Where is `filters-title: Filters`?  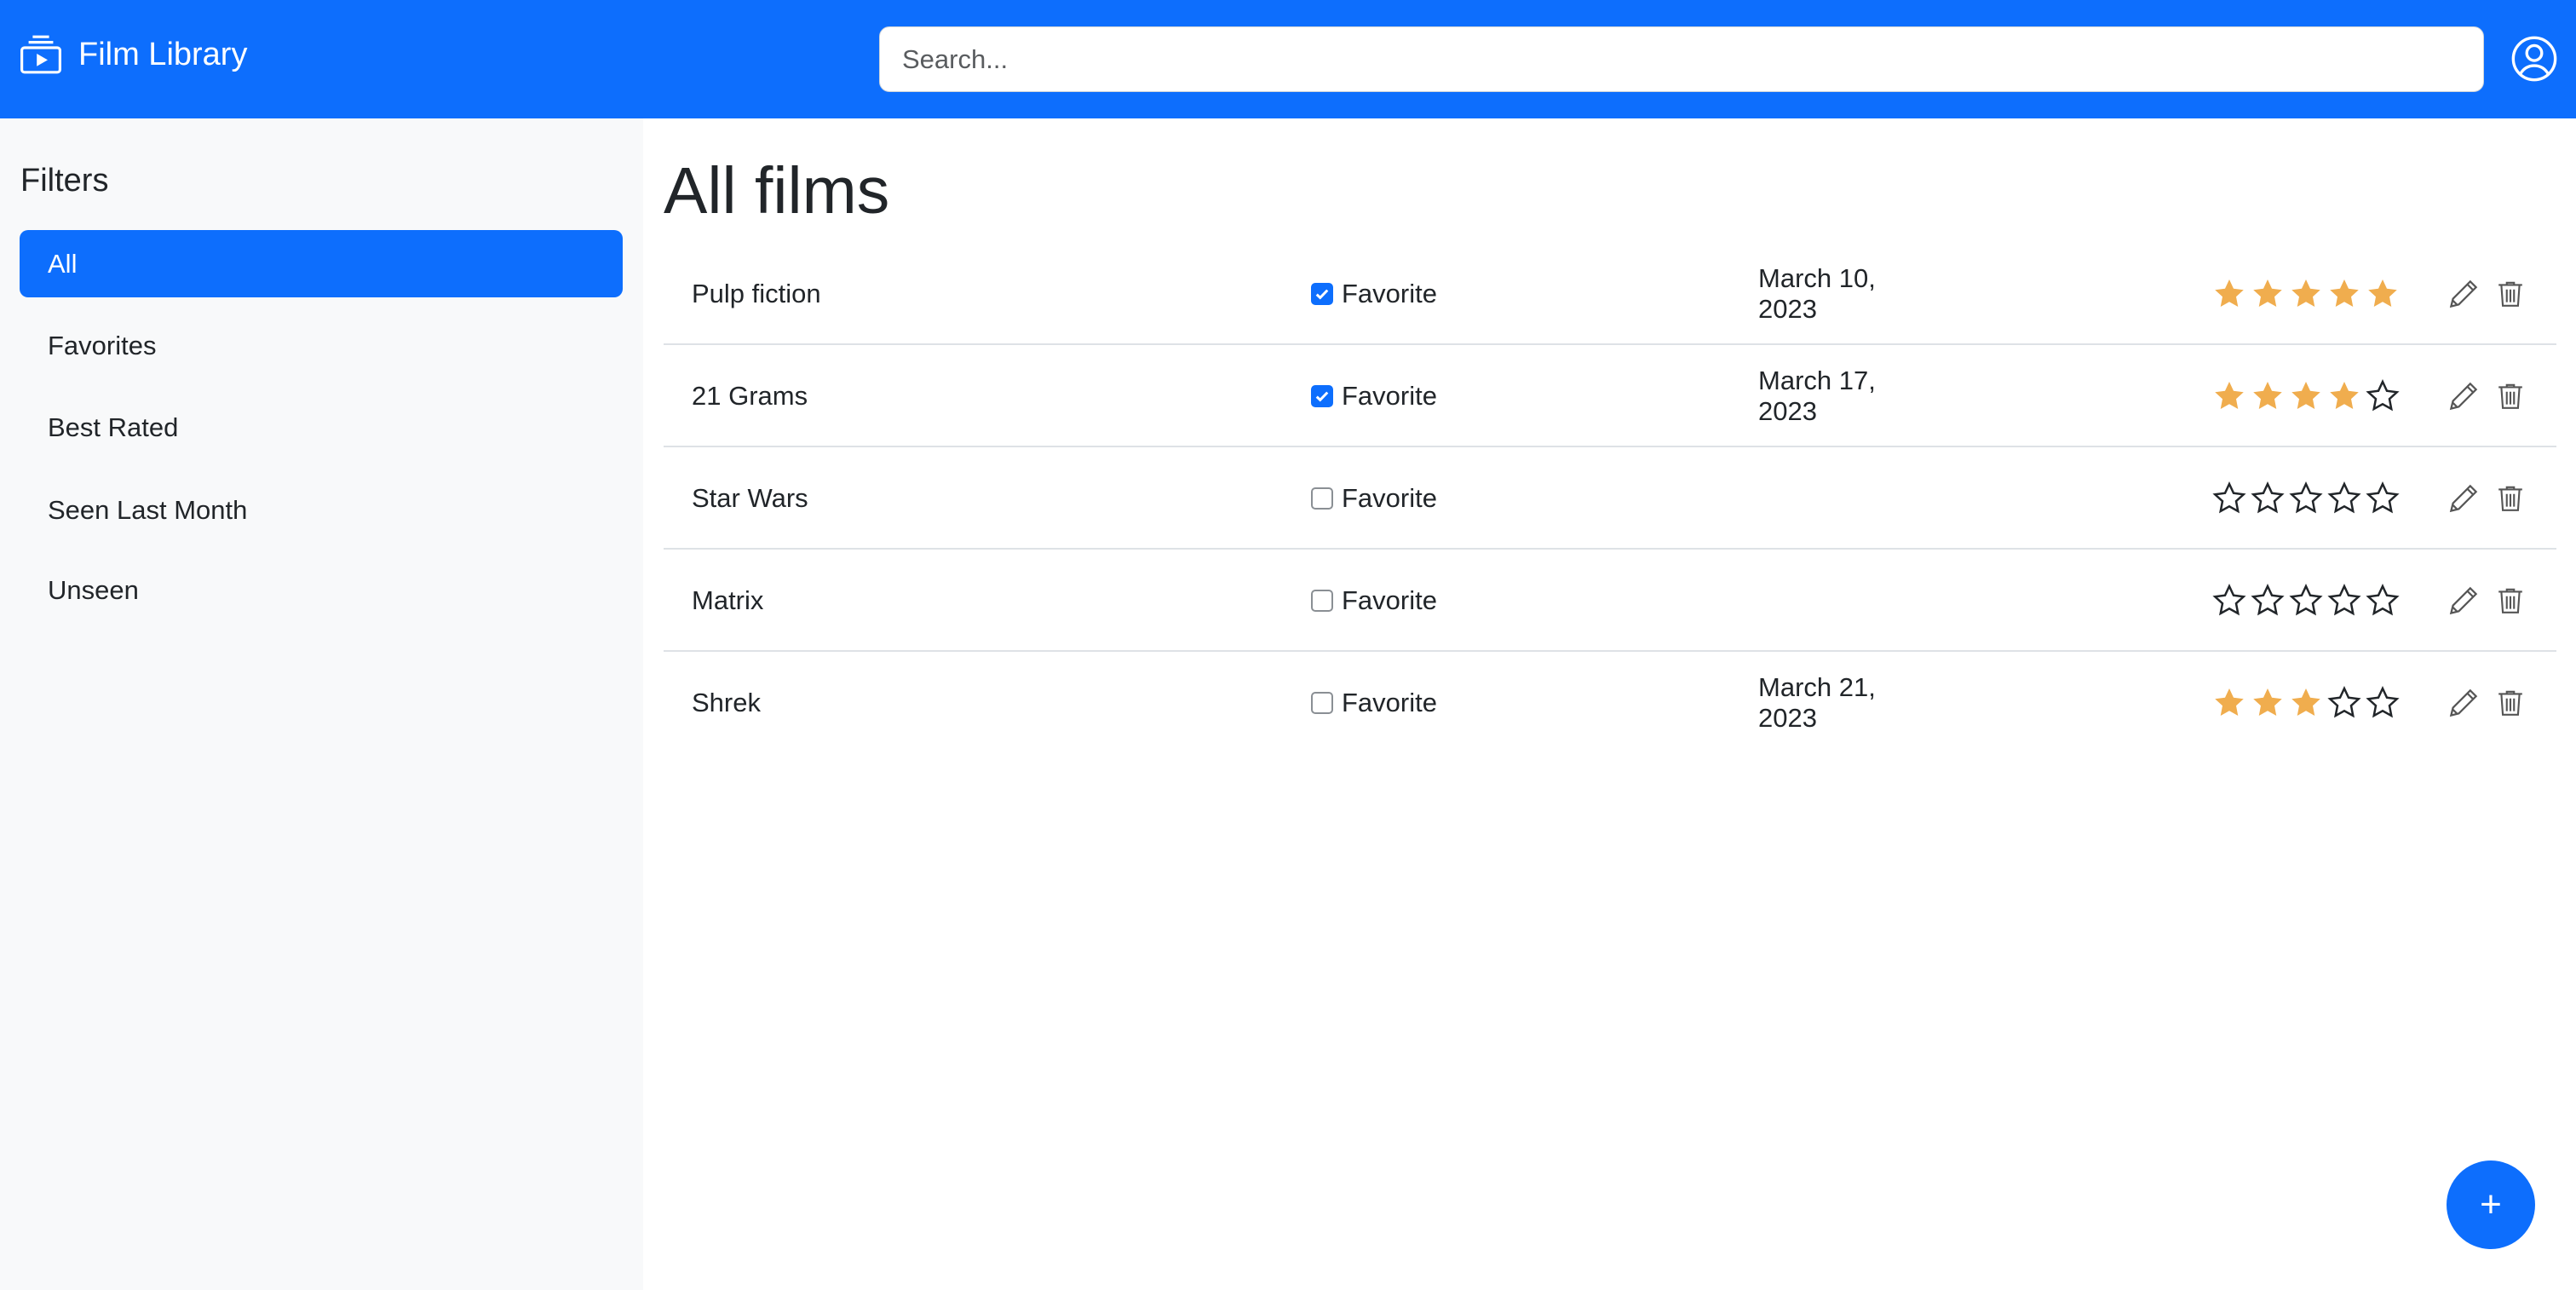
filters-title: Filters is located at coordinates (64, 181).